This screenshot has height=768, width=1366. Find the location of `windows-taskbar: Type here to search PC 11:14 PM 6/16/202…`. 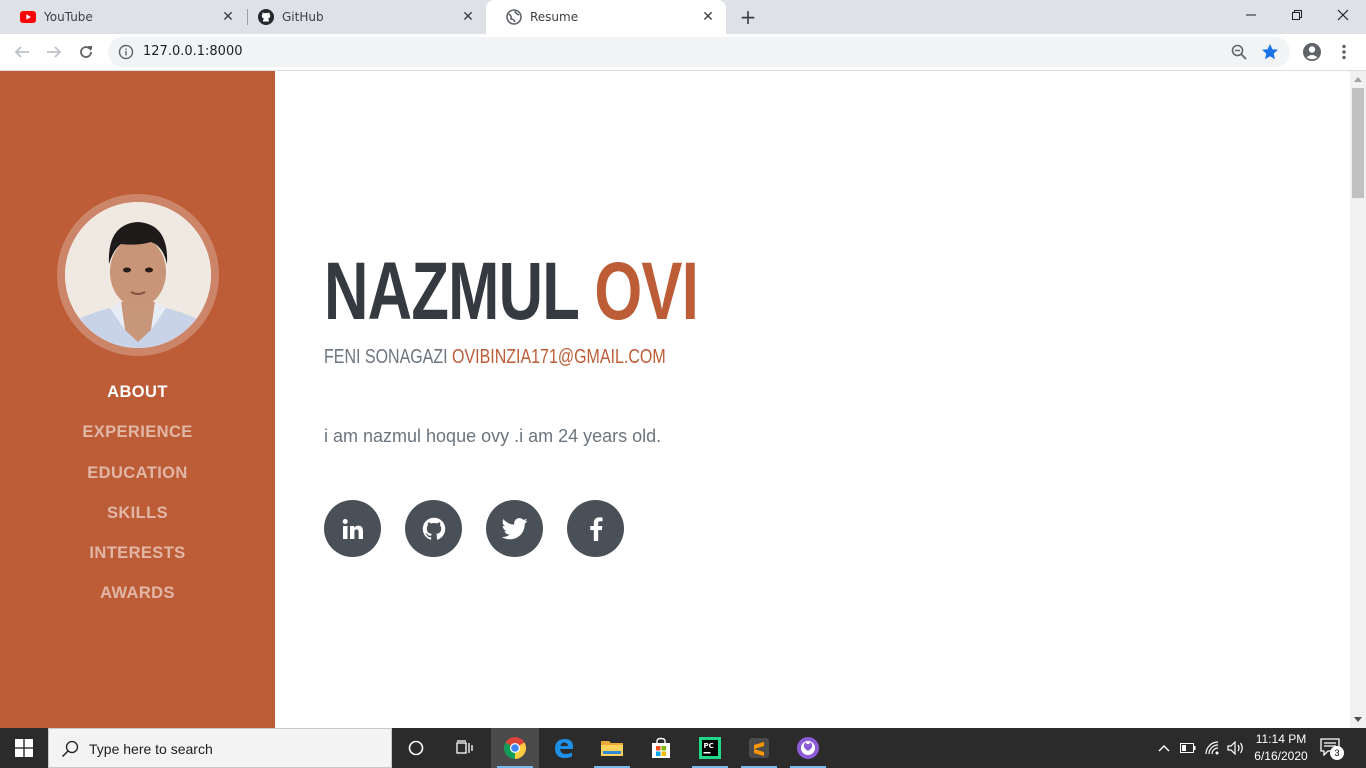

windows-taskbar: Type here to search PC 11:14 PM 6/16/202… is located at coordinates (683, 748).